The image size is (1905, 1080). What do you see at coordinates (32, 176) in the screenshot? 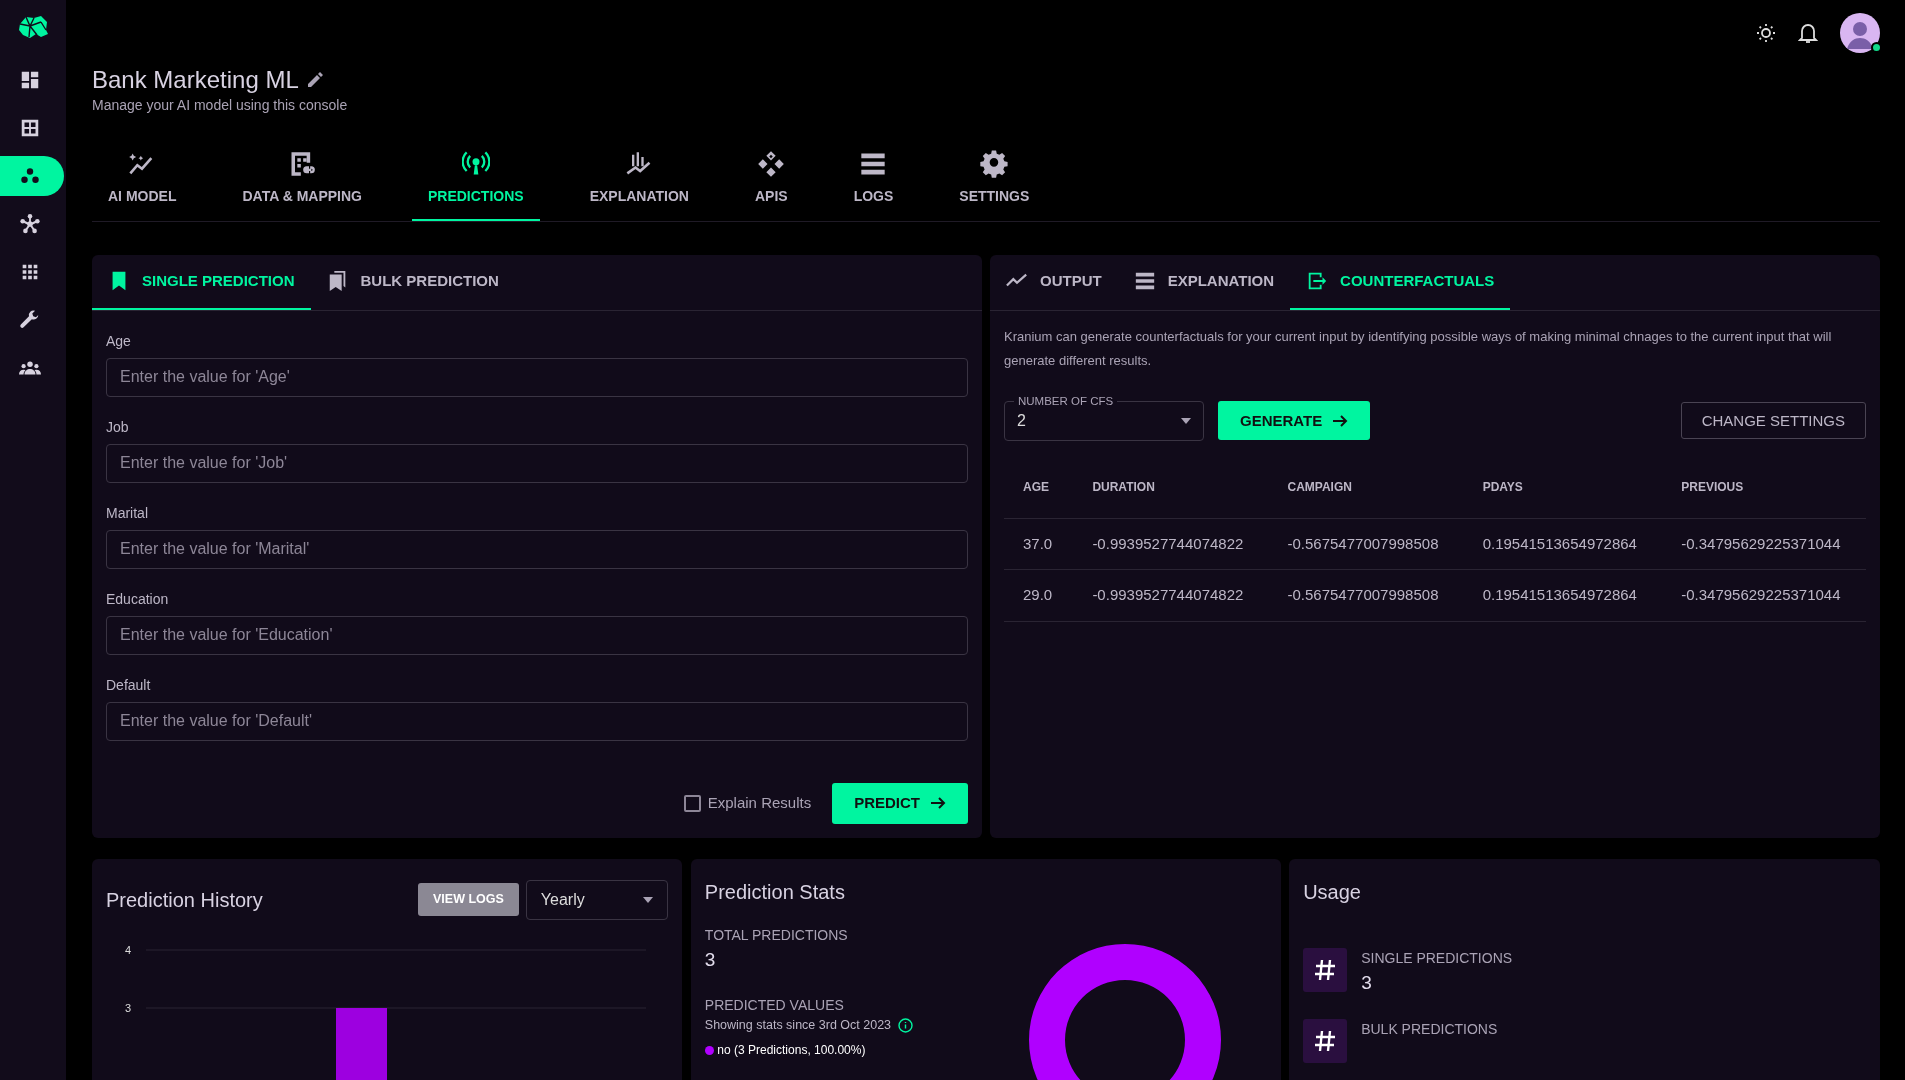
I see `sidebar-item` at bounding box center [32, 176].